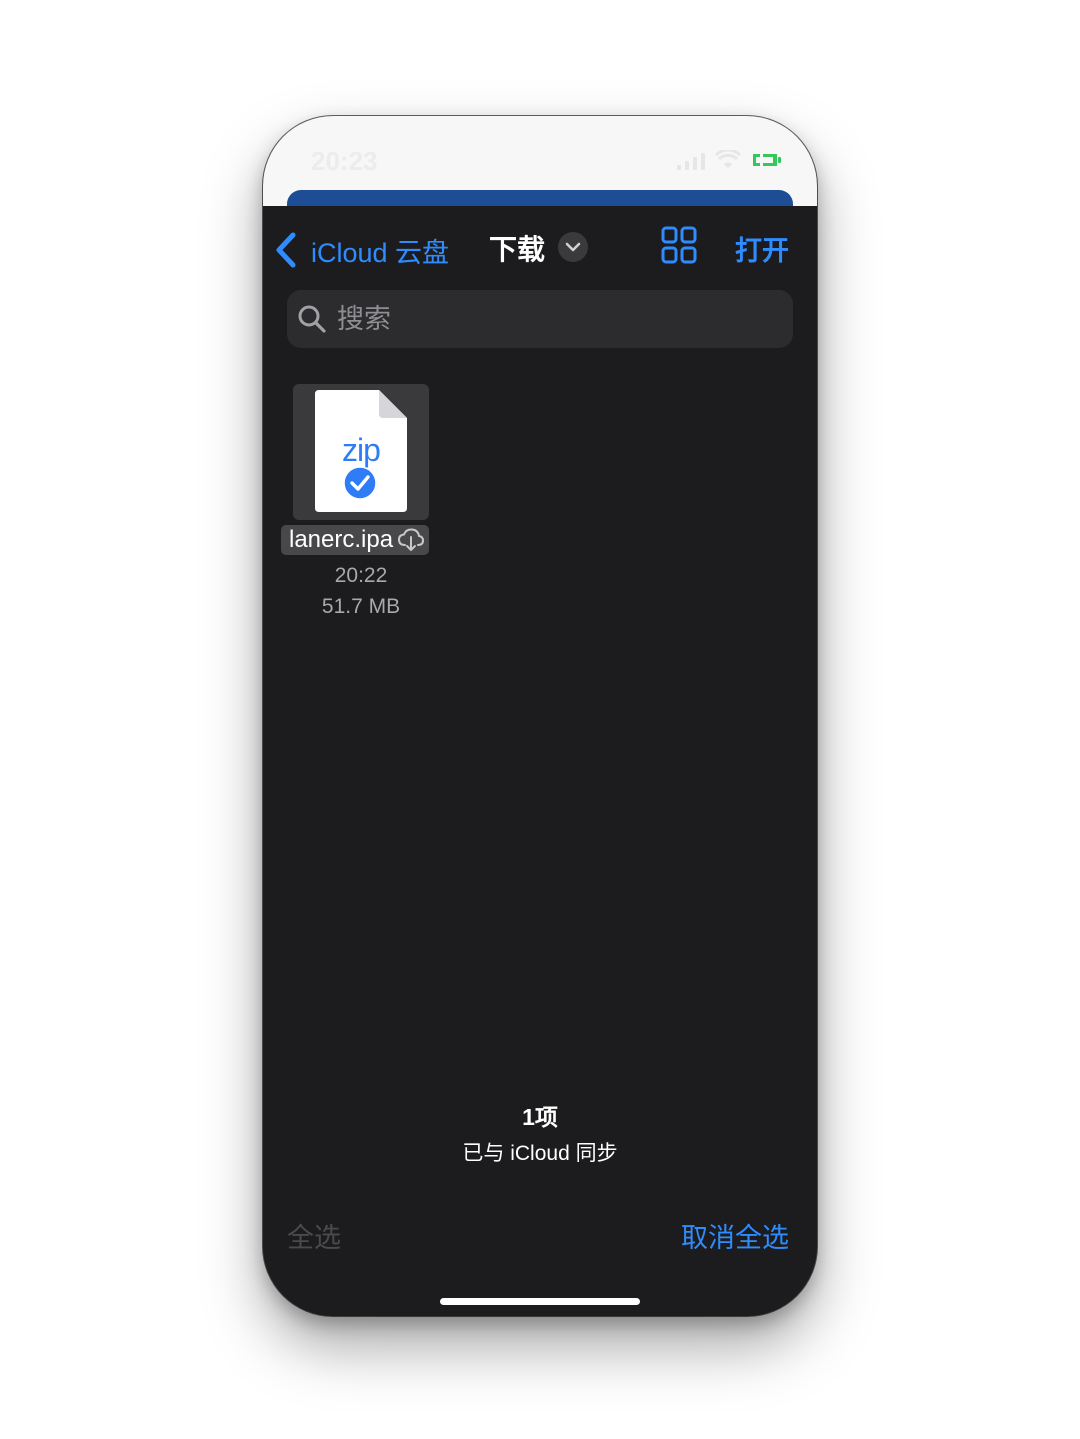 This screenshot has width=1080, height=1439. Describe the element at coordinates (314, 1235) in the screenshot. I see `select-all-button: 全选` at that location.